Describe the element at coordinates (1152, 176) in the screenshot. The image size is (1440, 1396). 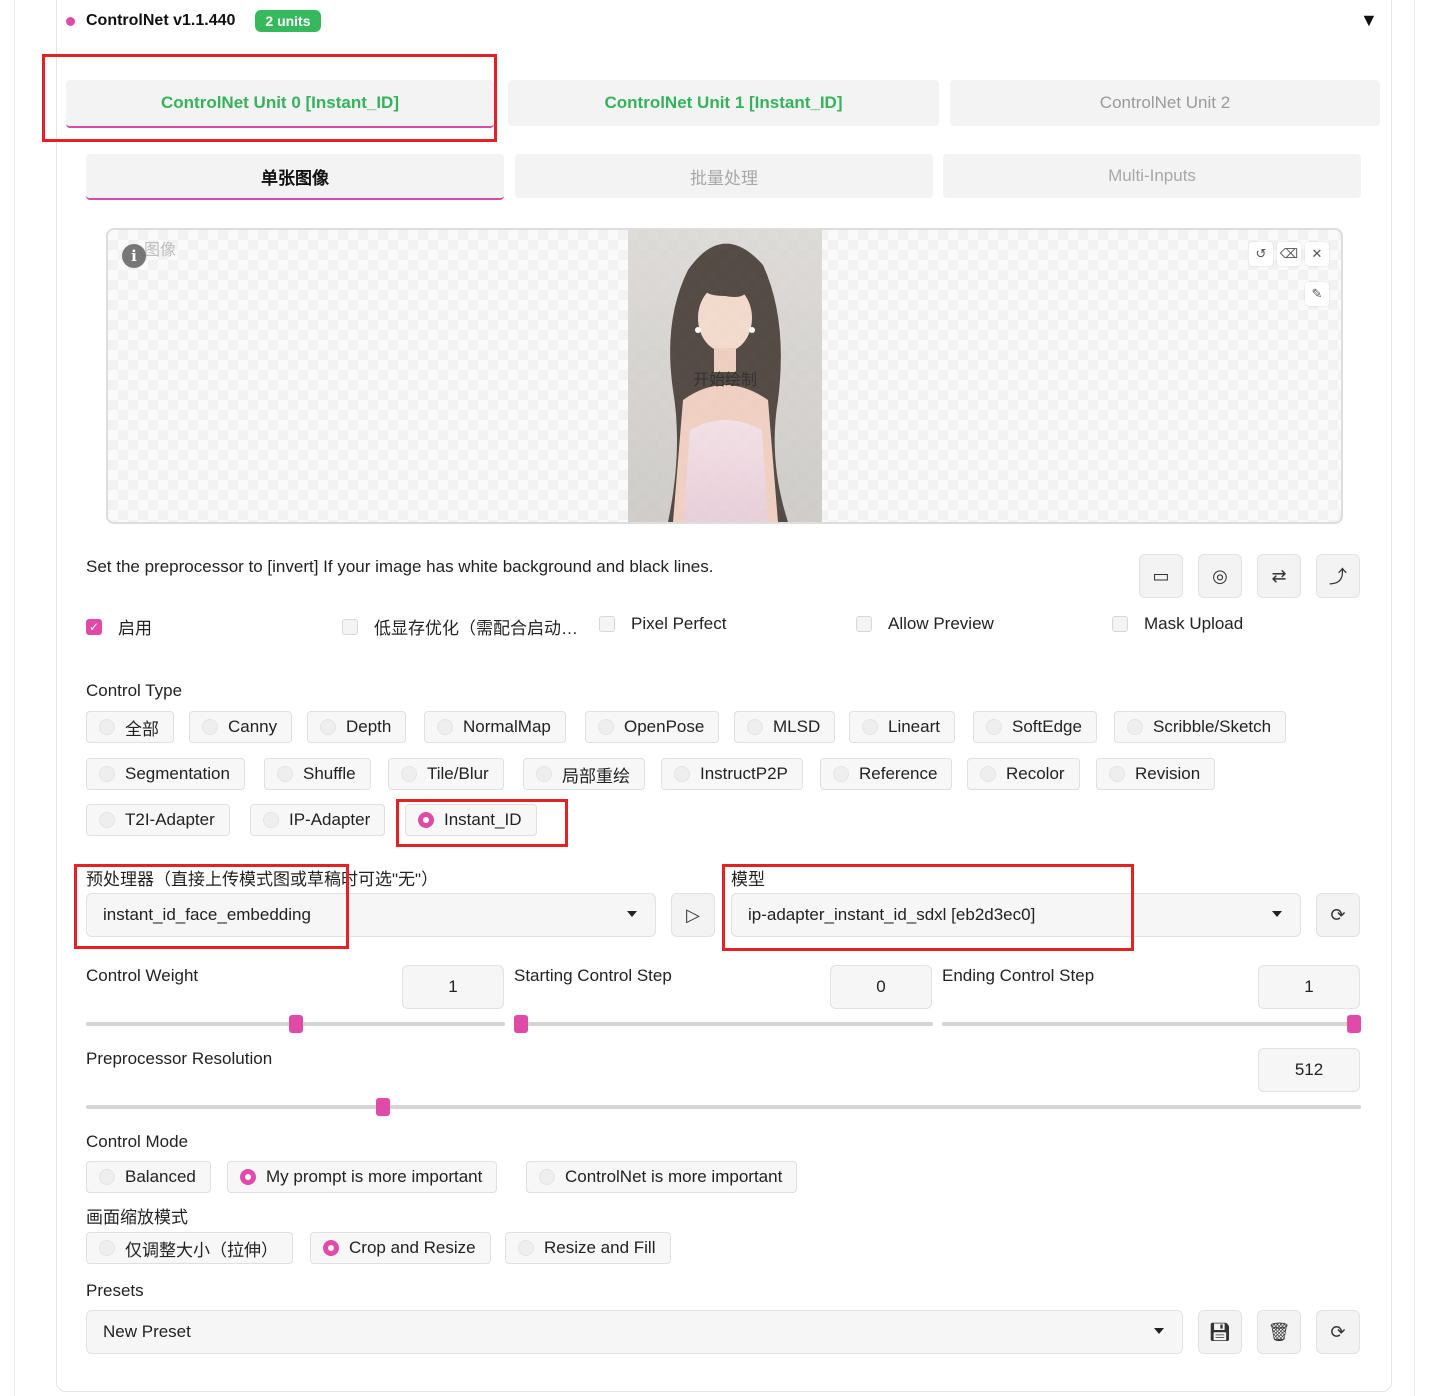
I see `tab-multi-inputs: Multi-Inputs` at that location.